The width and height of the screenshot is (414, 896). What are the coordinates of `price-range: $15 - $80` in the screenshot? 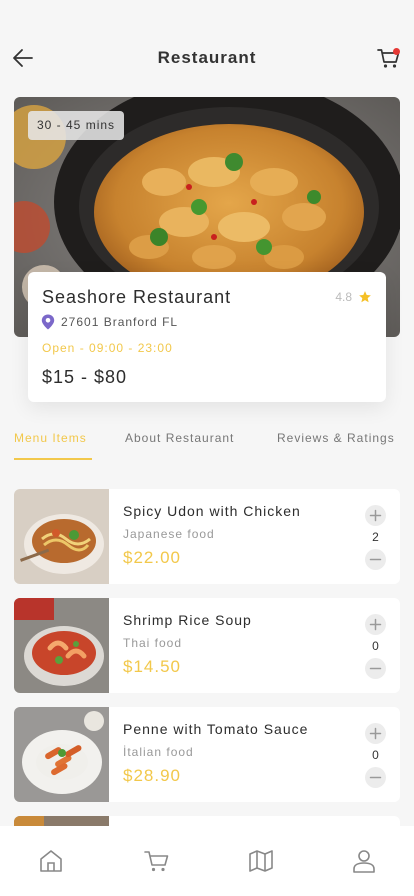 It's located at (85, 377).